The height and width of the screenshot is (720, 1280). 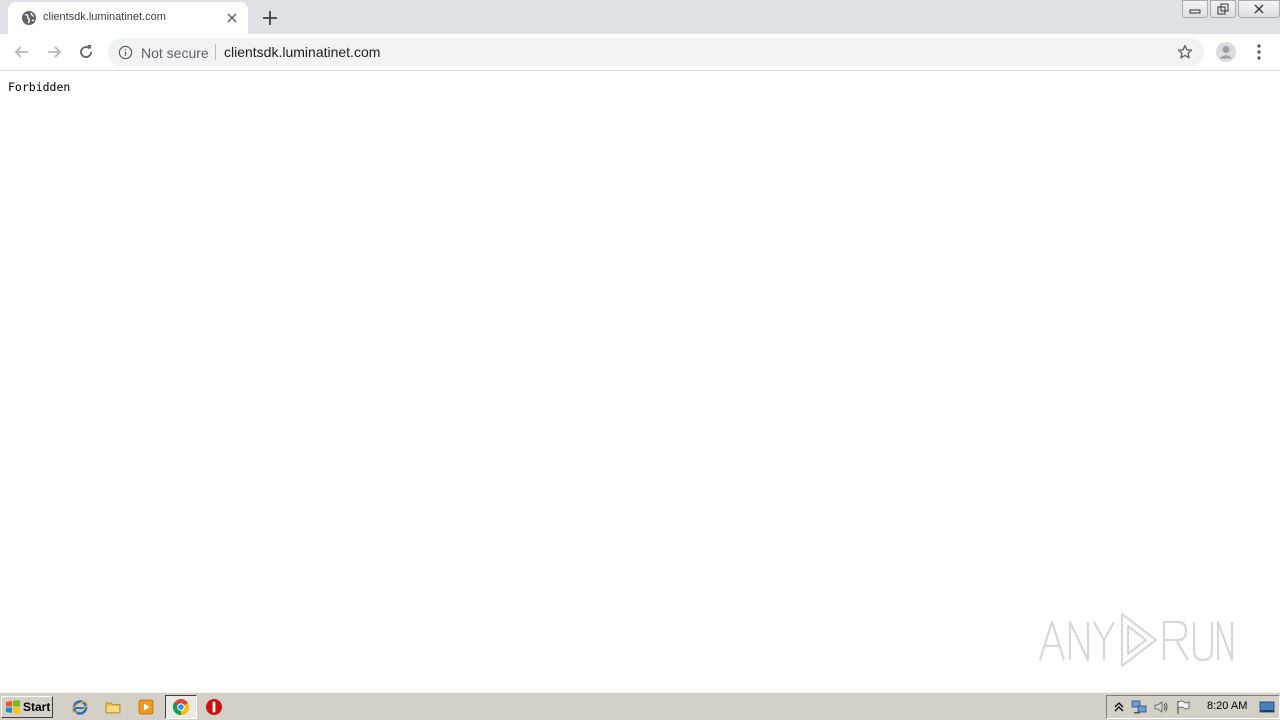 I want to click on start-label: Start, so click(x=37, y=707).